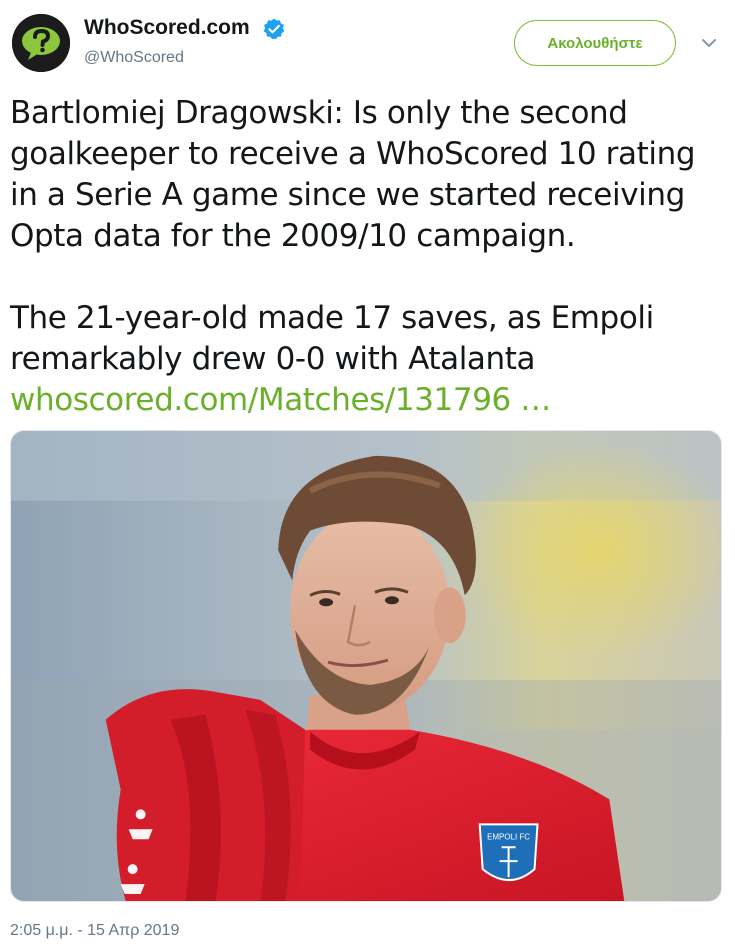 This screenshot has width=735, height=952. What do you see at coordinates (709, 43) in the screenshot?
I see `chevron-down-icon` at bounding box center [709, 43].